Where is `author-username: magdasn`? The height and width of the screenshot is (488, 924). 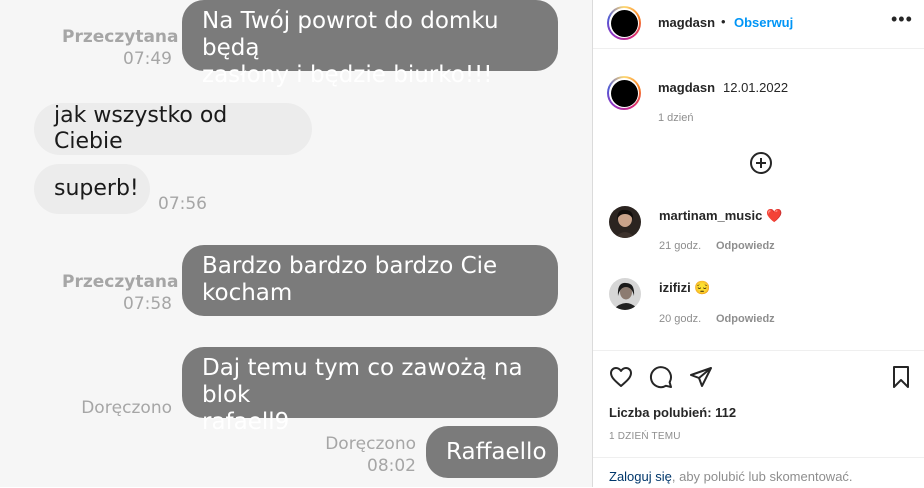
author-username: magdasn is located at coordinates (686, 22).